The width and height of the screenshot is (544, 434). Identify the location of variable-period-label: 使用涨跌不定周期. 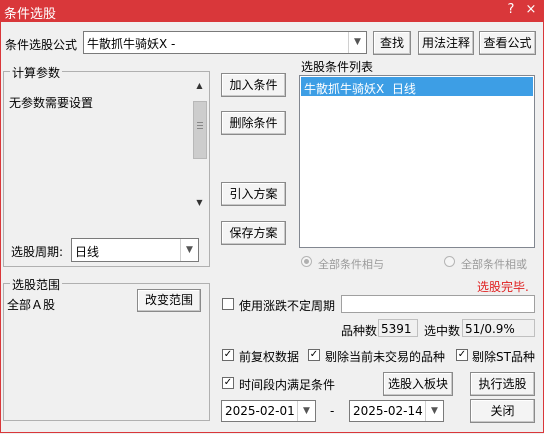
(287, 306).